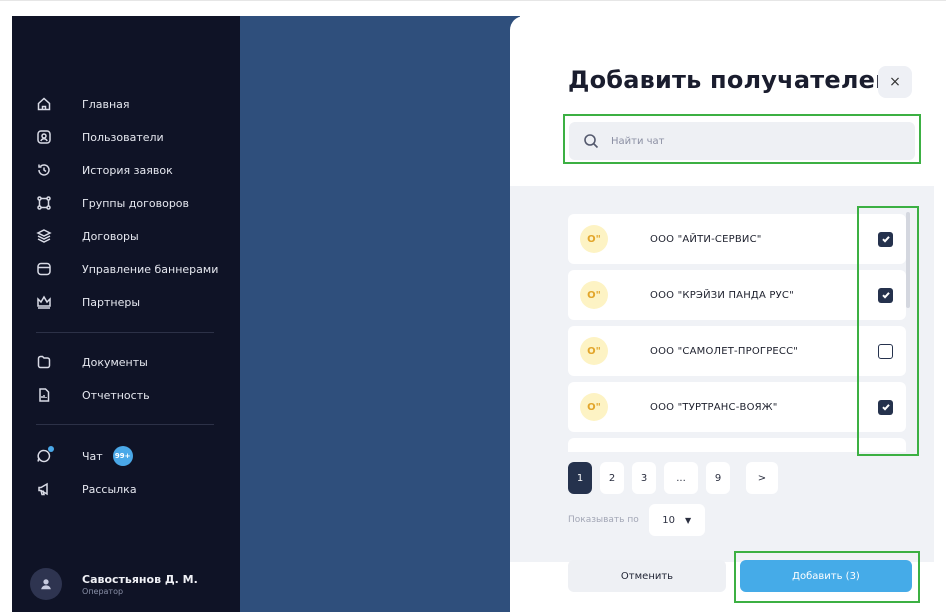 The image size is (946, 612). What do you see at coordinates (44, 203) in the screenshot?
I see `group-icon` at bounding box center [44, 203].